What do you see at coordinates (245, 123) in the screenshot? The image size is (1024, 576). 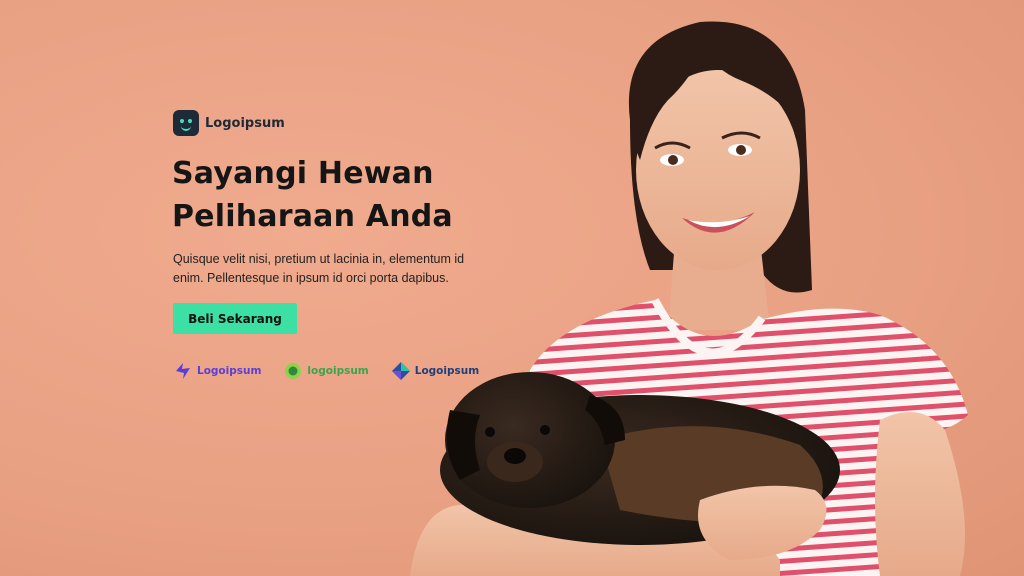 I see `brand-name: Logoipsum` at bounding box center [245, 123].